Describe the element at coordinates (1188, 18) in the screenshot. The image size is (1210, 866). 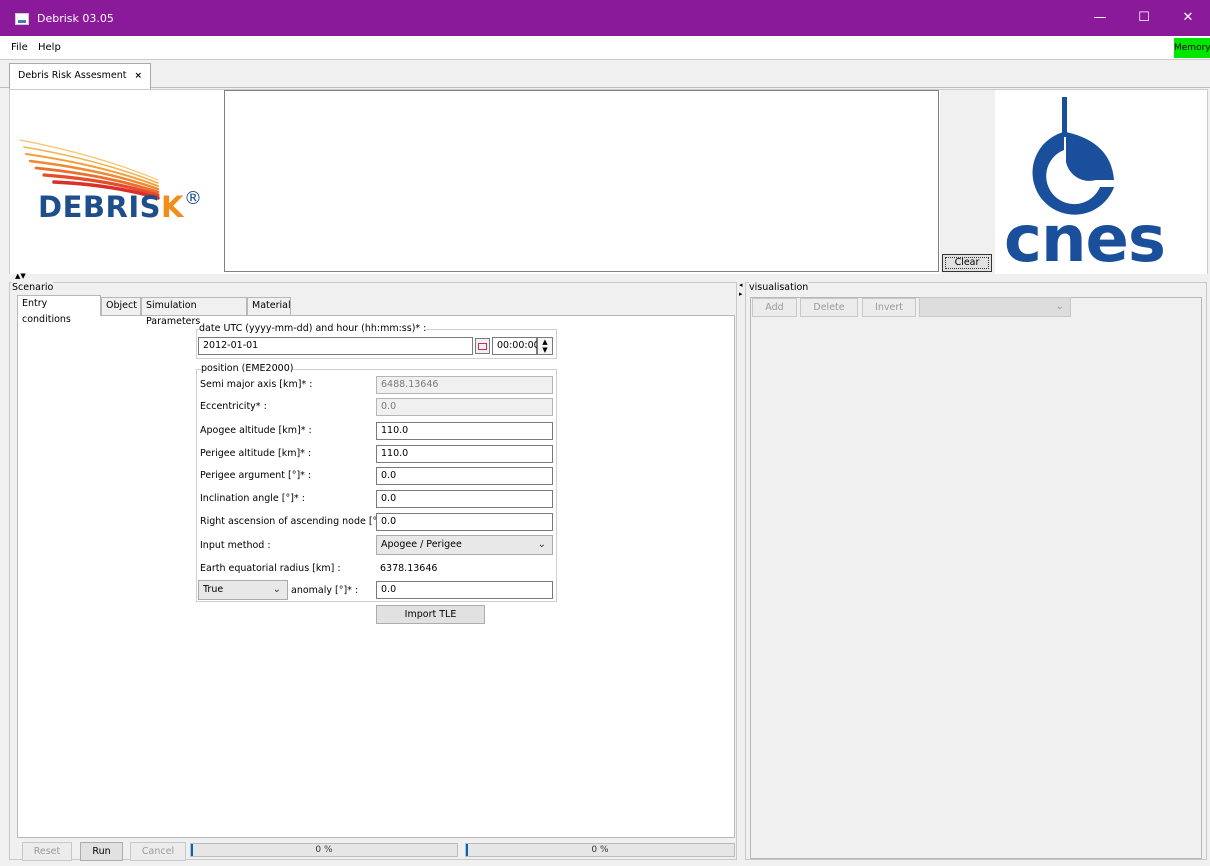
I see `close-button: ✕` at that location.